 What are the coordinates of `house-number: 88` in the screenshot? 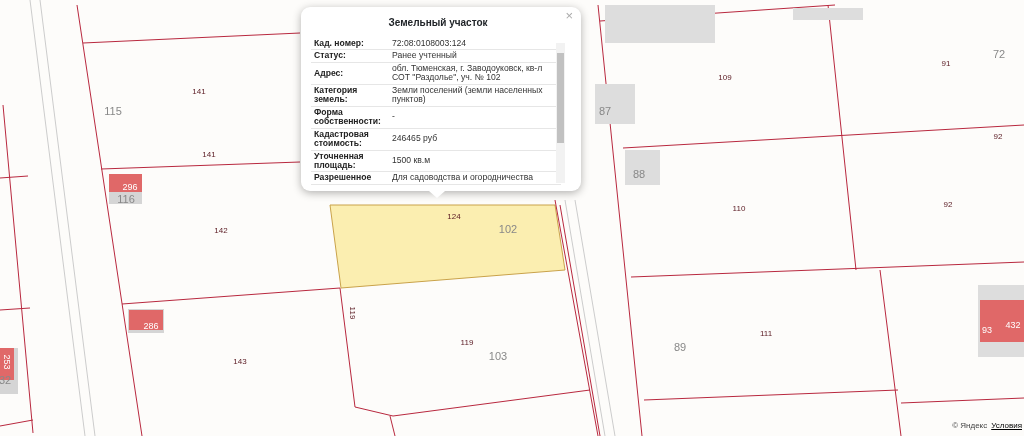 It's located at (639, 174).